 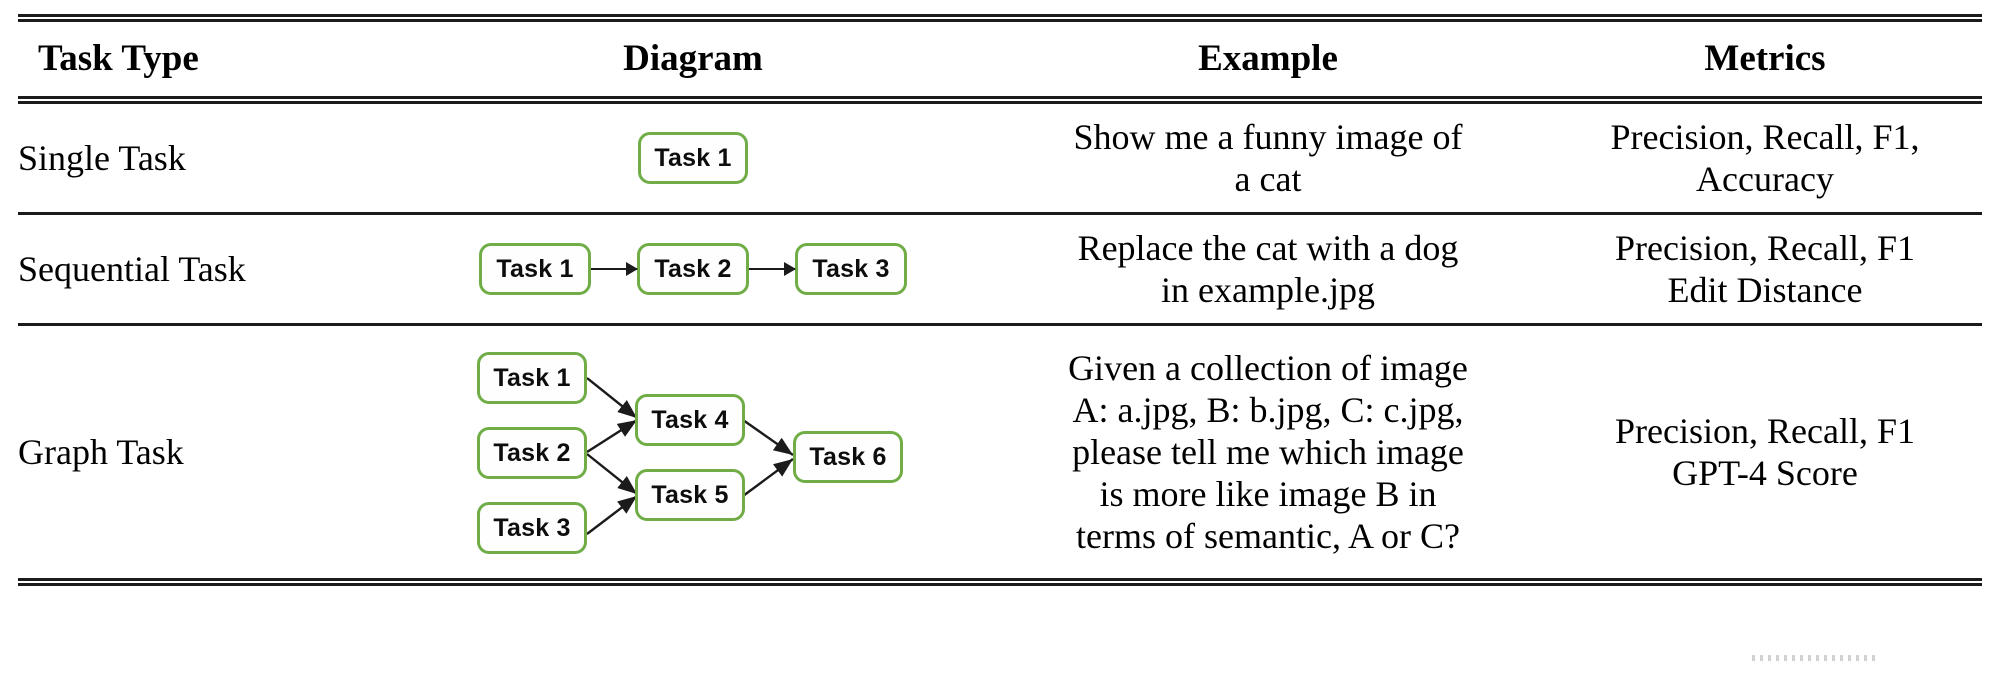 What do you see at coordinates (612, 515) in the screenshot?
I see `edge-g3-to-g5` at bounding box center [612, 515].